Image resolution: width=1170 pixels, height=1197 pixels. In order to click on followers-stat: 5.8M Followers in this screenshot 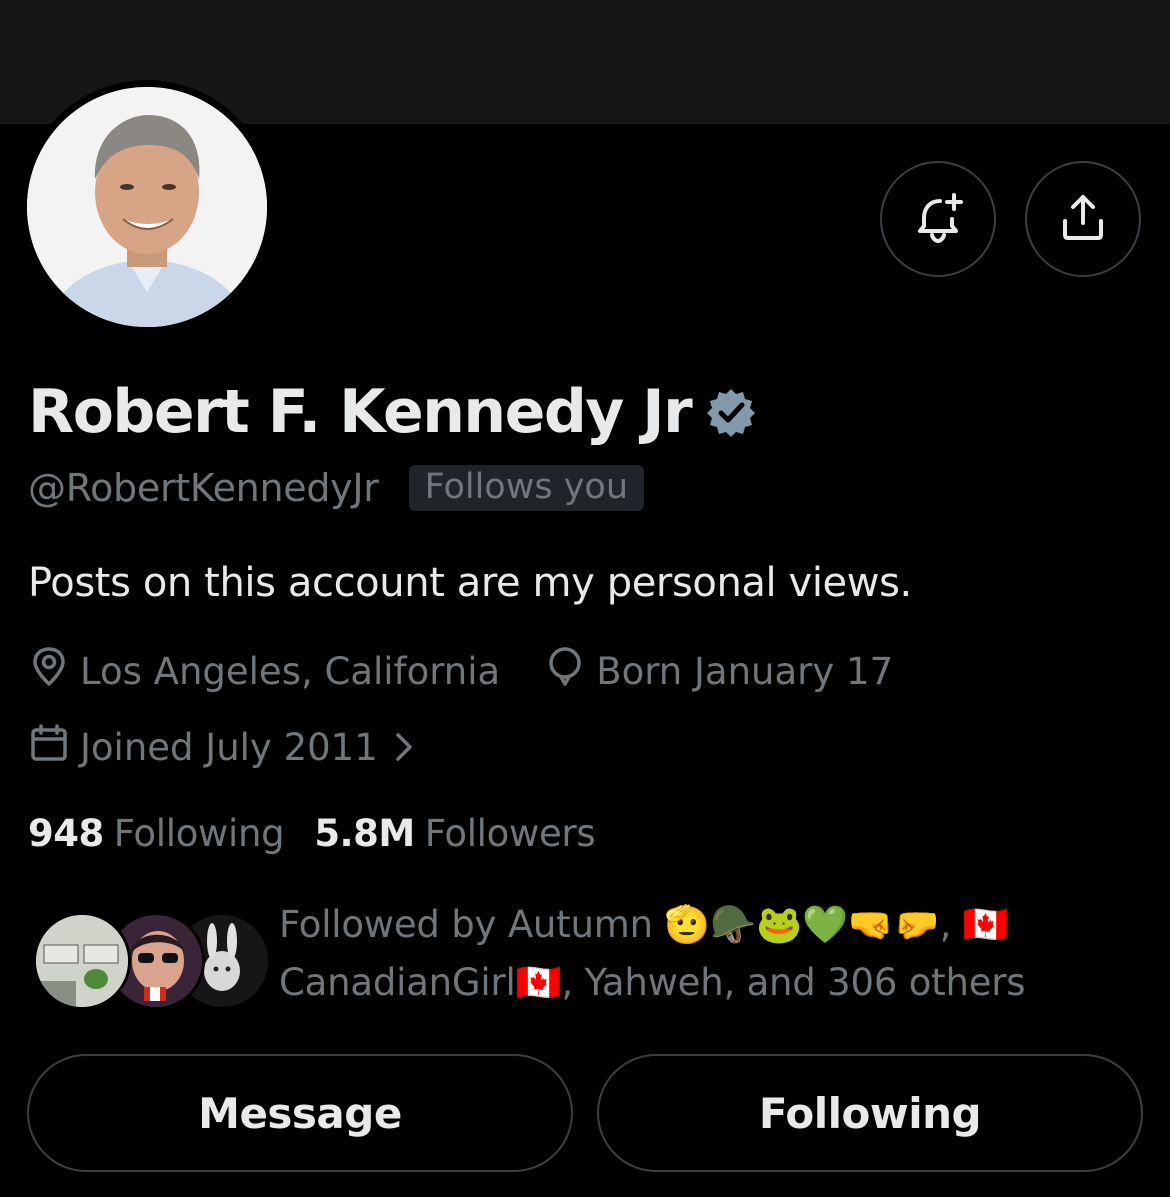, I will do `click(454, 833)`.